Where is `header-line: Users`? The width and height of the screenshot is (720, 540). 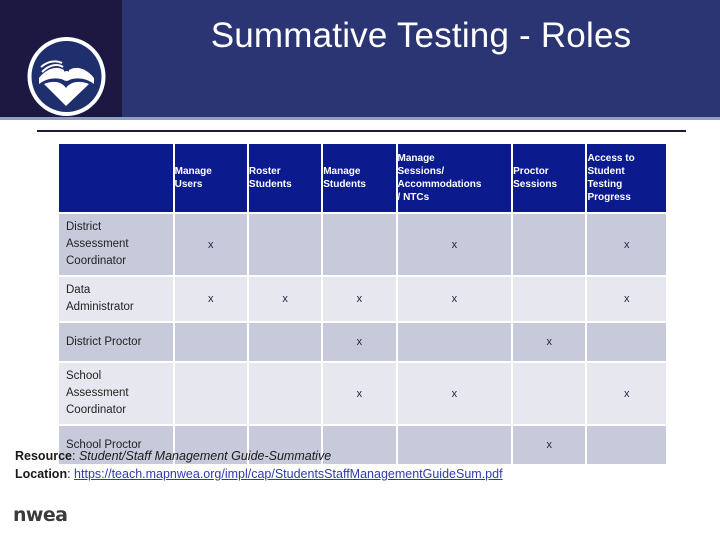 header-line: Users is located at coordinates (188, 184).